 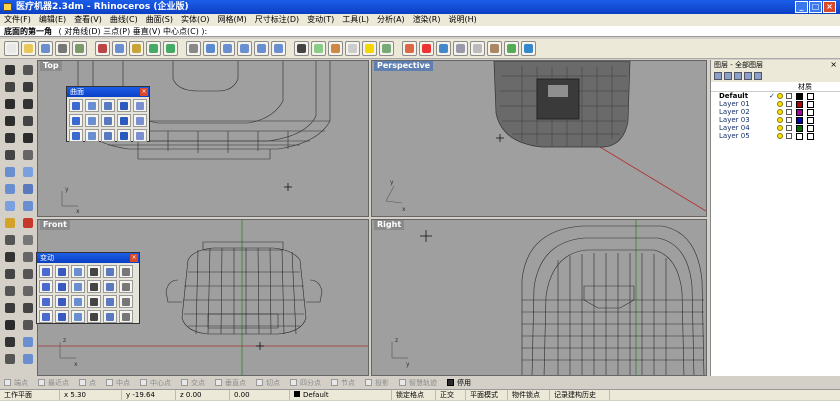 I want to click on rectangle-tool, so click(x=28, y=120).